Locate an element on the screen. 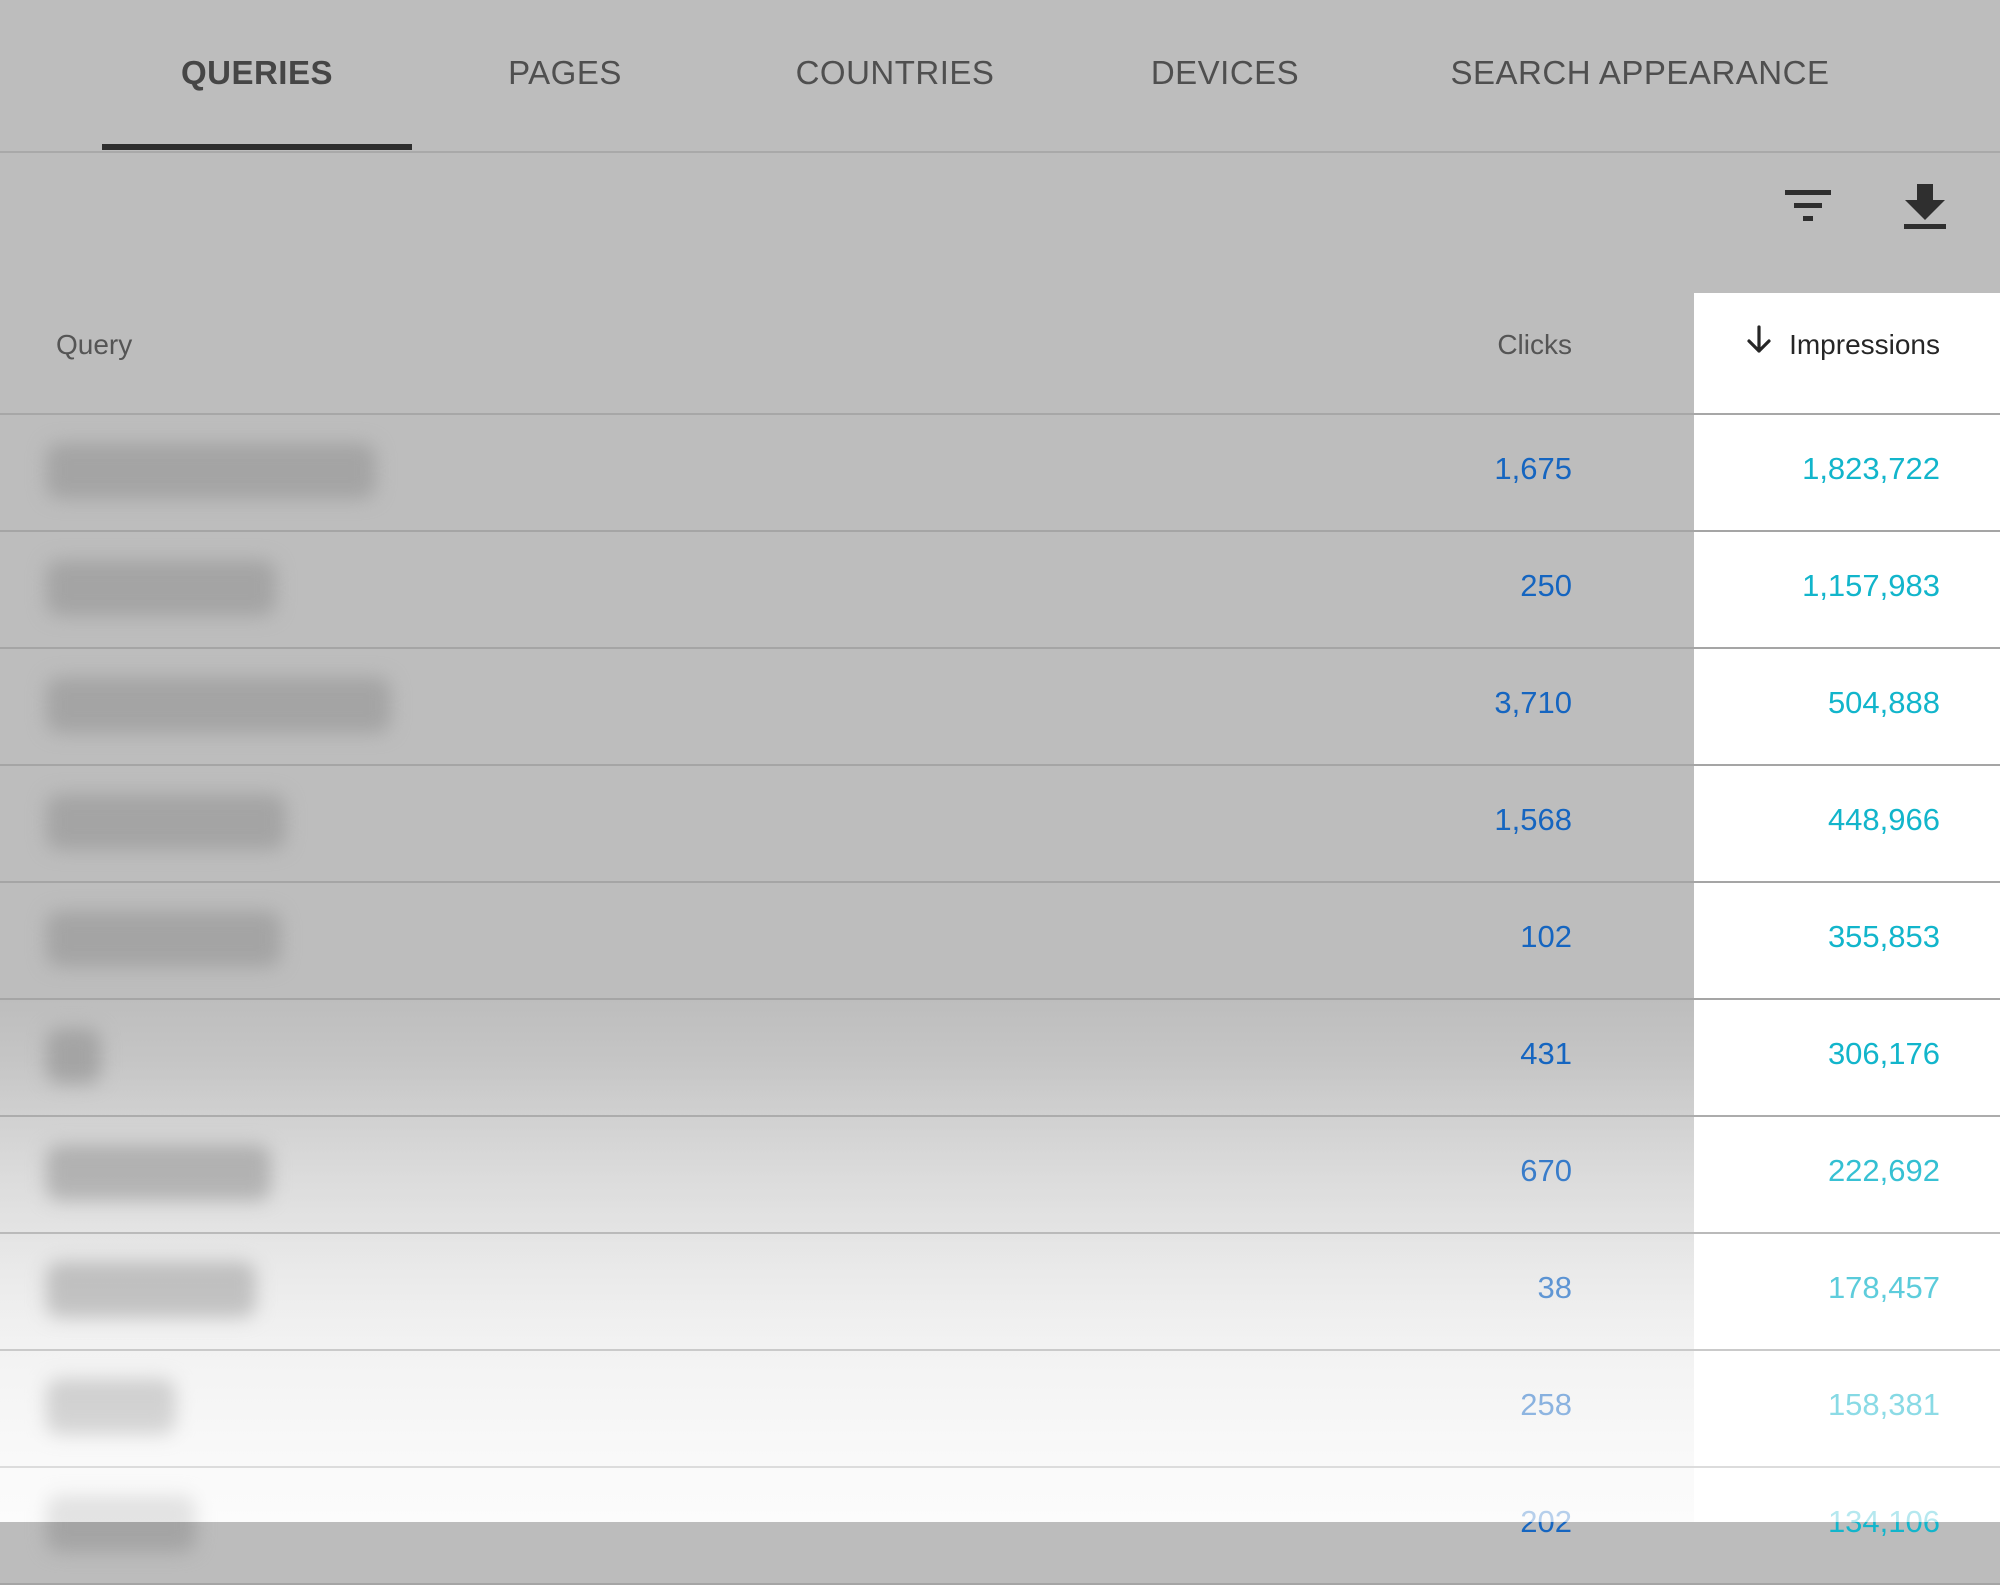  tab-pages: PAGES is located at coordinates (565, 75).